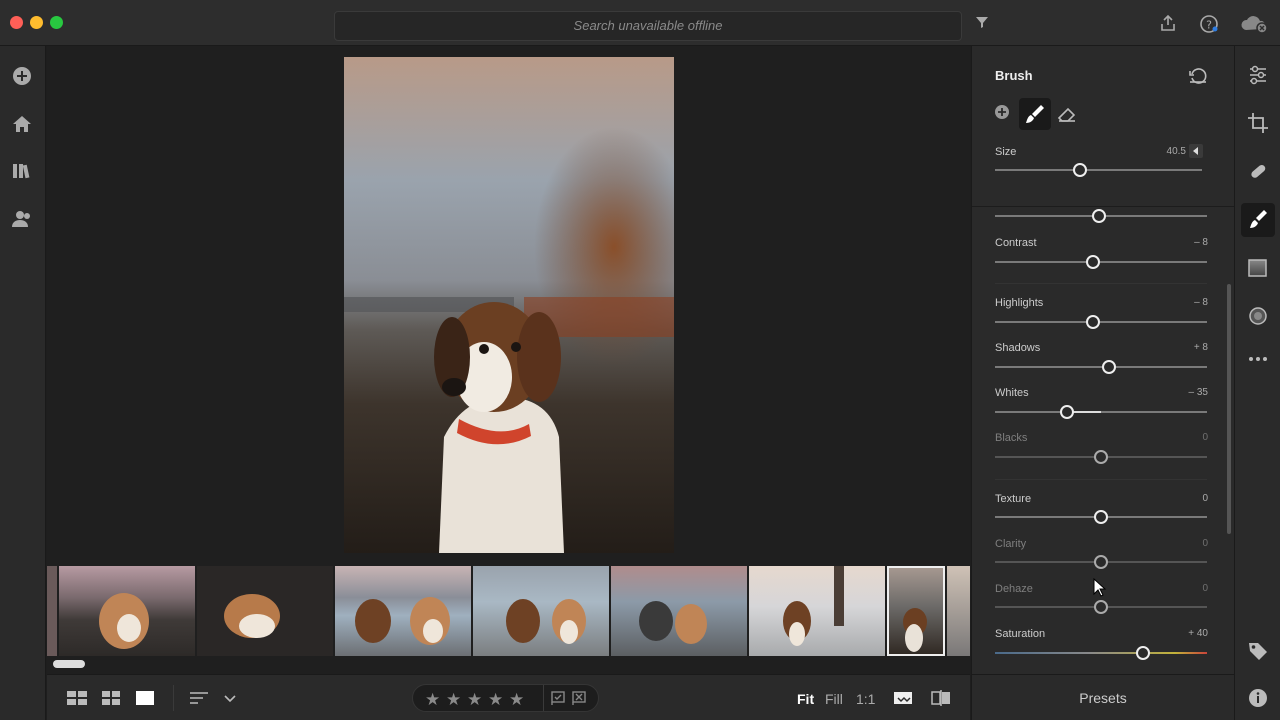 This screenshot has height=720, width=1280. What do you see at coordinates (1258, 316) in the screenshot?
I see `radial-gradient-icon` at bounding box center [1258, 316].